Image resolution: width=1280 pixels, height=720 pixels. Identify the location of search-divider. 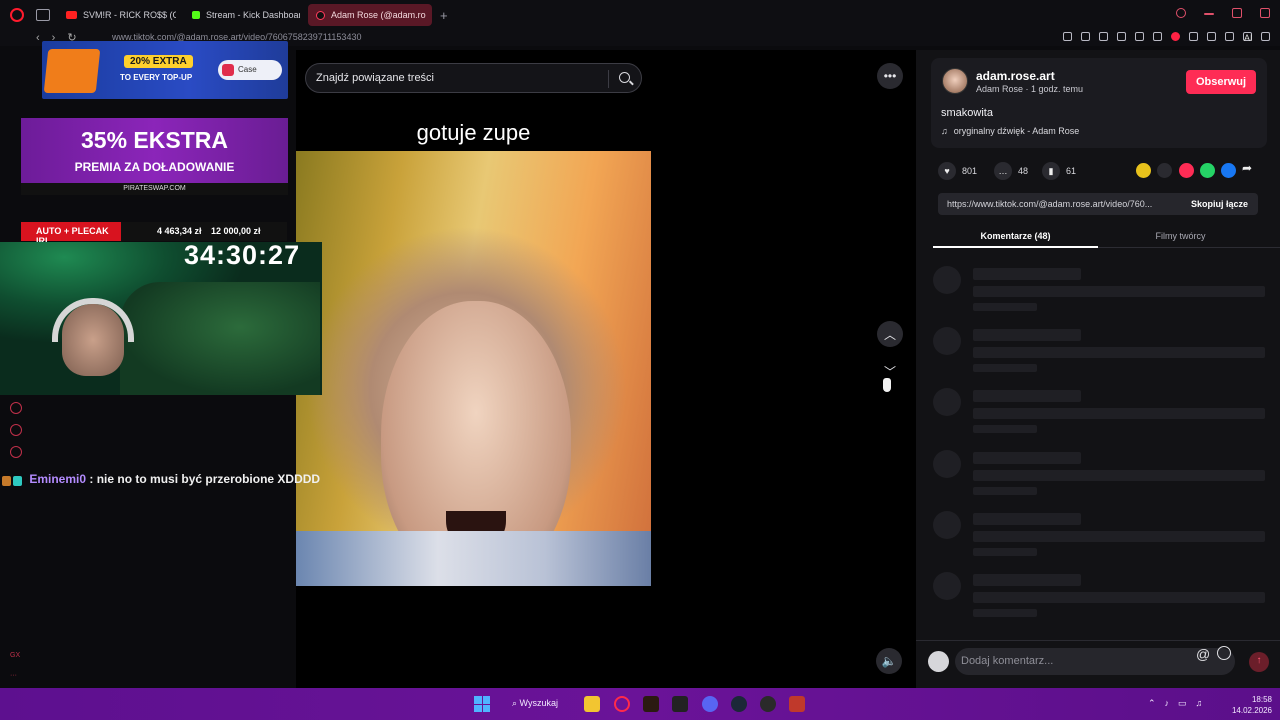
(608, 79).